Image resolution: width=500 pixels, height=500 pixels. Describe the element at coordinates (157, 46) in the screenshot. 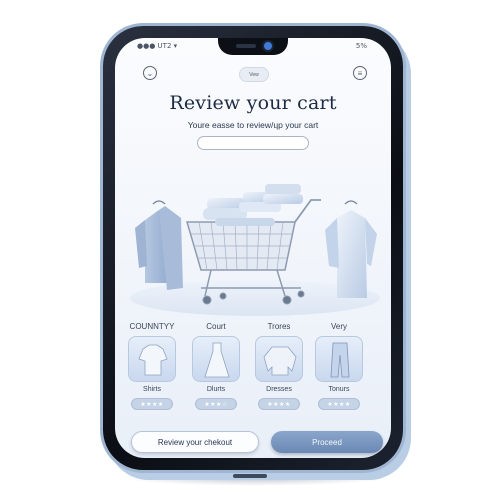

I see `status-carrier: ●●● UT2 ▾` at that location.